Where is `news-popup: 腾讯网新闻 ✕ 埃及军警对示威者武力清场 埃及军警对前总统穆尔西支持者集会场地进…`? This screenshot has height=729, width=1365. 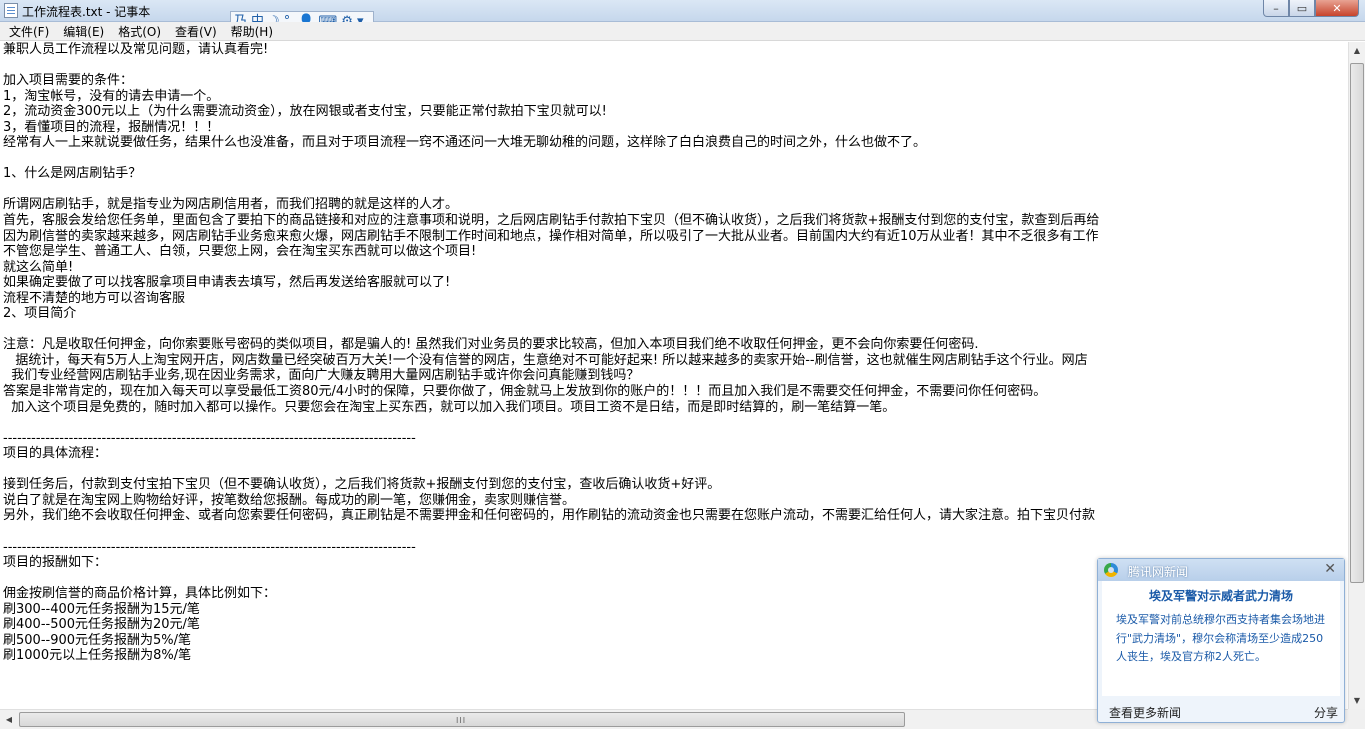
news-popup: 腾讯网新闻 ✕ 埃及军警对示威者武力清场 埃及军警对前总统穆尔西支持者集会场地进… is located at coordinates (1221, 640).